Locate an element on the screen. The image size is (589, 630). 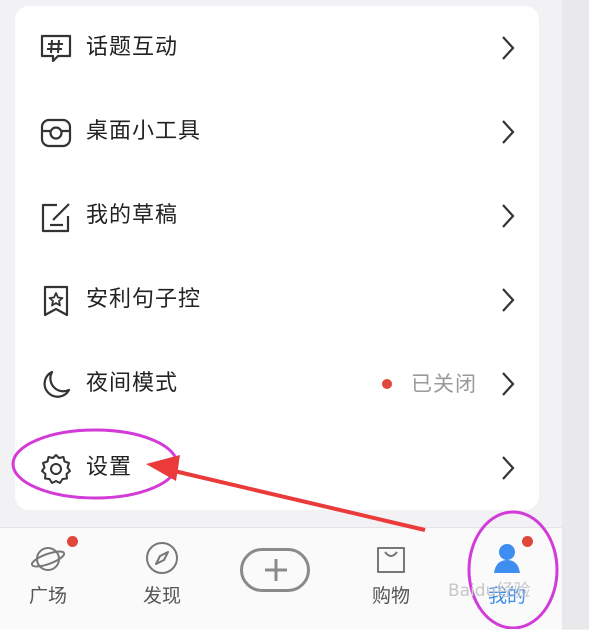
menu-item-label: 夜间模式 is located at coordinates (132, 383).